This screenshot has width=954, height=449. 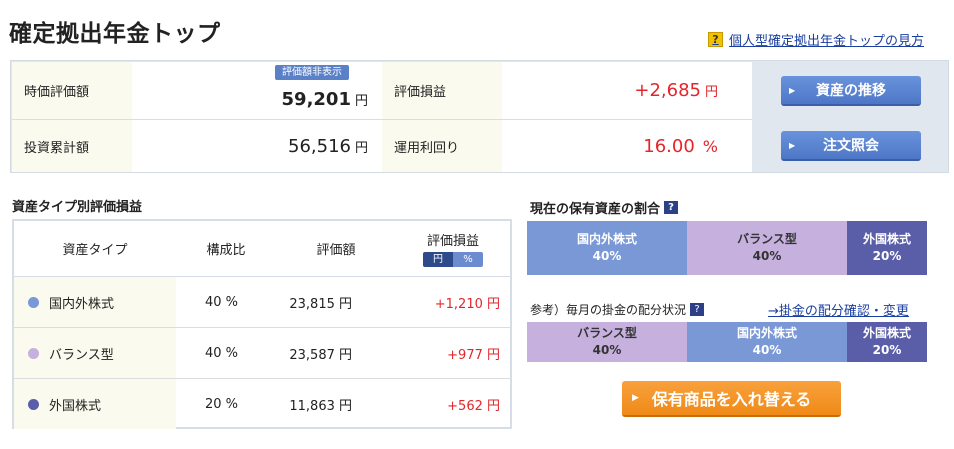 What do you see at coordinates (316, 99) in the screenshot?
I see `market-value-number: 59,201` at bounding box center [316, 99].